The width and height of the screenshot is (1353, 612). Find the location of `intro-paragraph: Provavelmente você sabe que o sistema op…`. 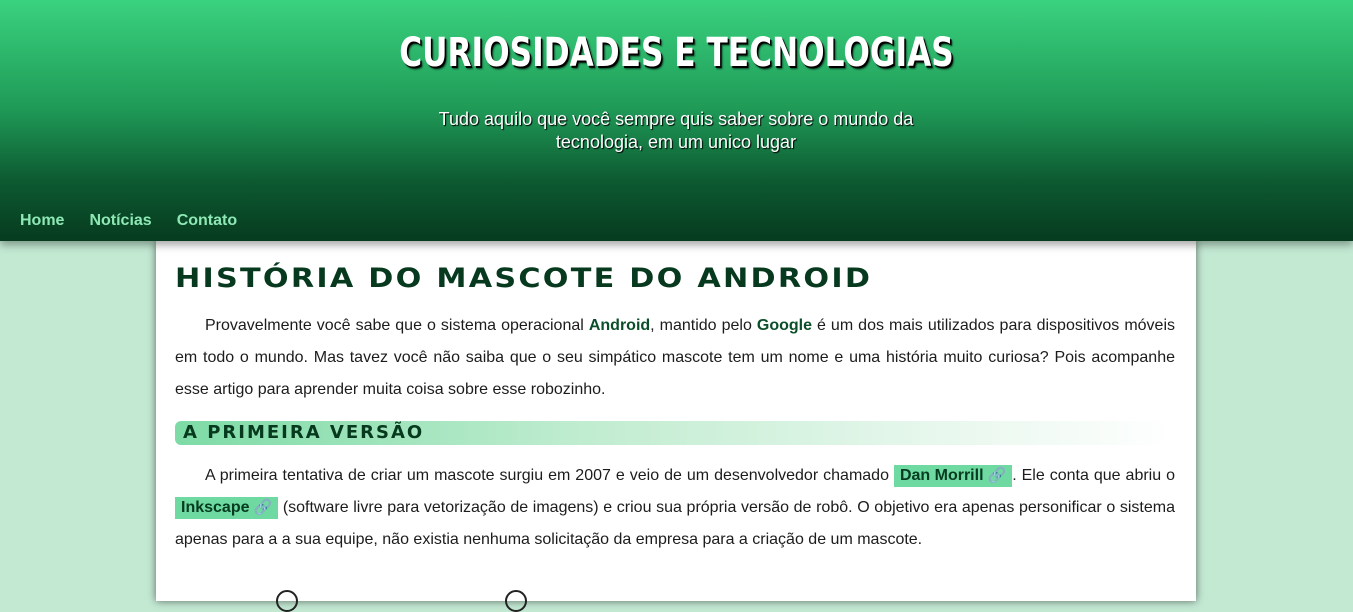

intro-paragraph: Provavelmente você sabe que o sistema op… is located at coordinates (675, 358).